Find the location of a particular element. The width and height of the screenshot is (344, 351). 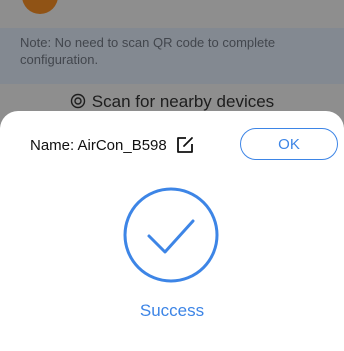

device-name-row: Name: AirCon_B598 is located at coordinates (112, 145).